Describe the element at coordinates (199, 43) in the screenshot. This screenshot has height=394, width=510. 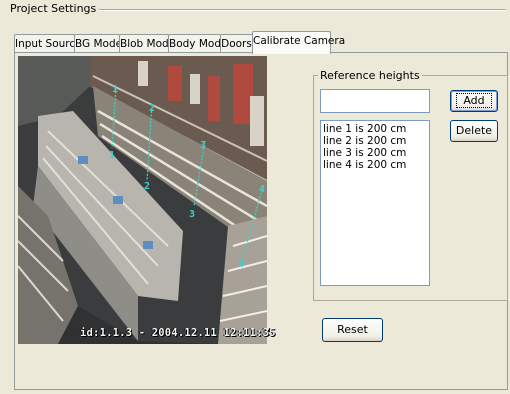
I see `tab-body-model: Body Model` at that location.